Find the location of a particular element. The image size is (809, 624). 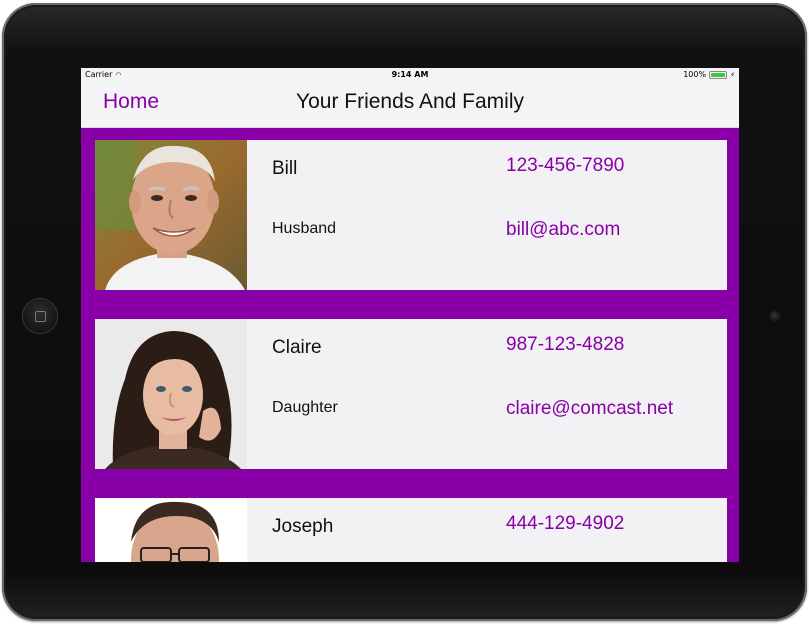

contact-phone-link: 444-129-4902 is located at coordinates (565, 524).